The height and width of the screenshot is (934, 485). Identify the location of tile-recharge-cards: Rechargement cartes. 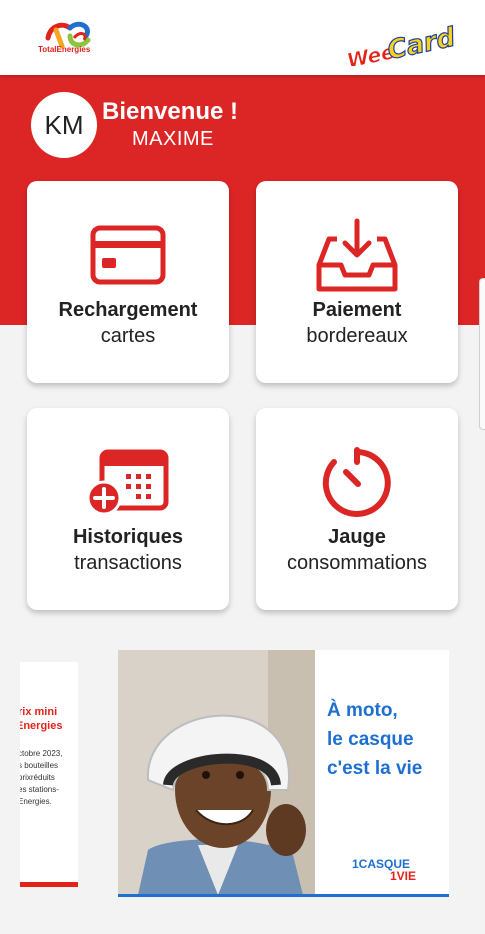
(128, 282).